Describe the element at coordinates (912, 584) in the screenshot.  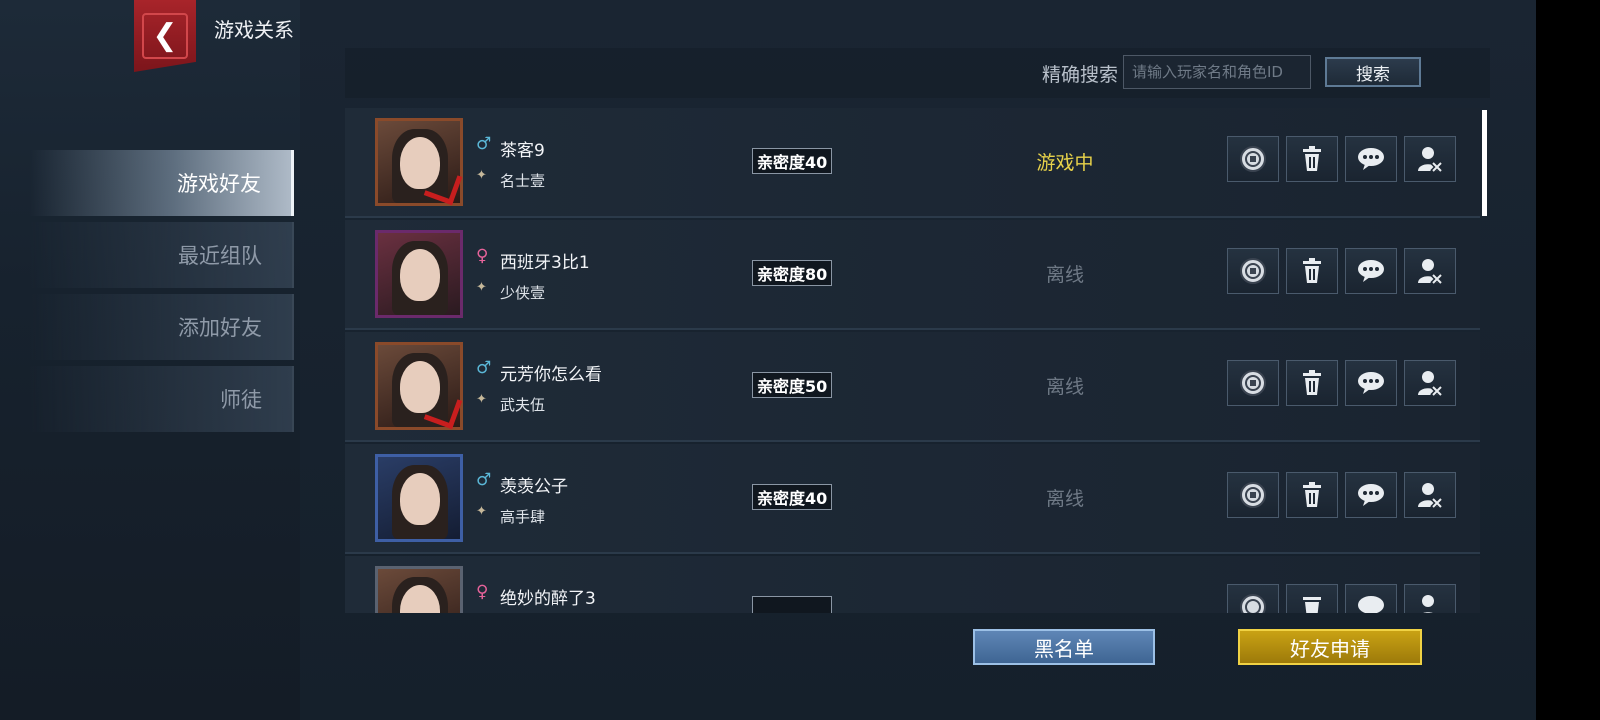
I see `friend-row: ♀ 绝妙的醉了3` at that location.